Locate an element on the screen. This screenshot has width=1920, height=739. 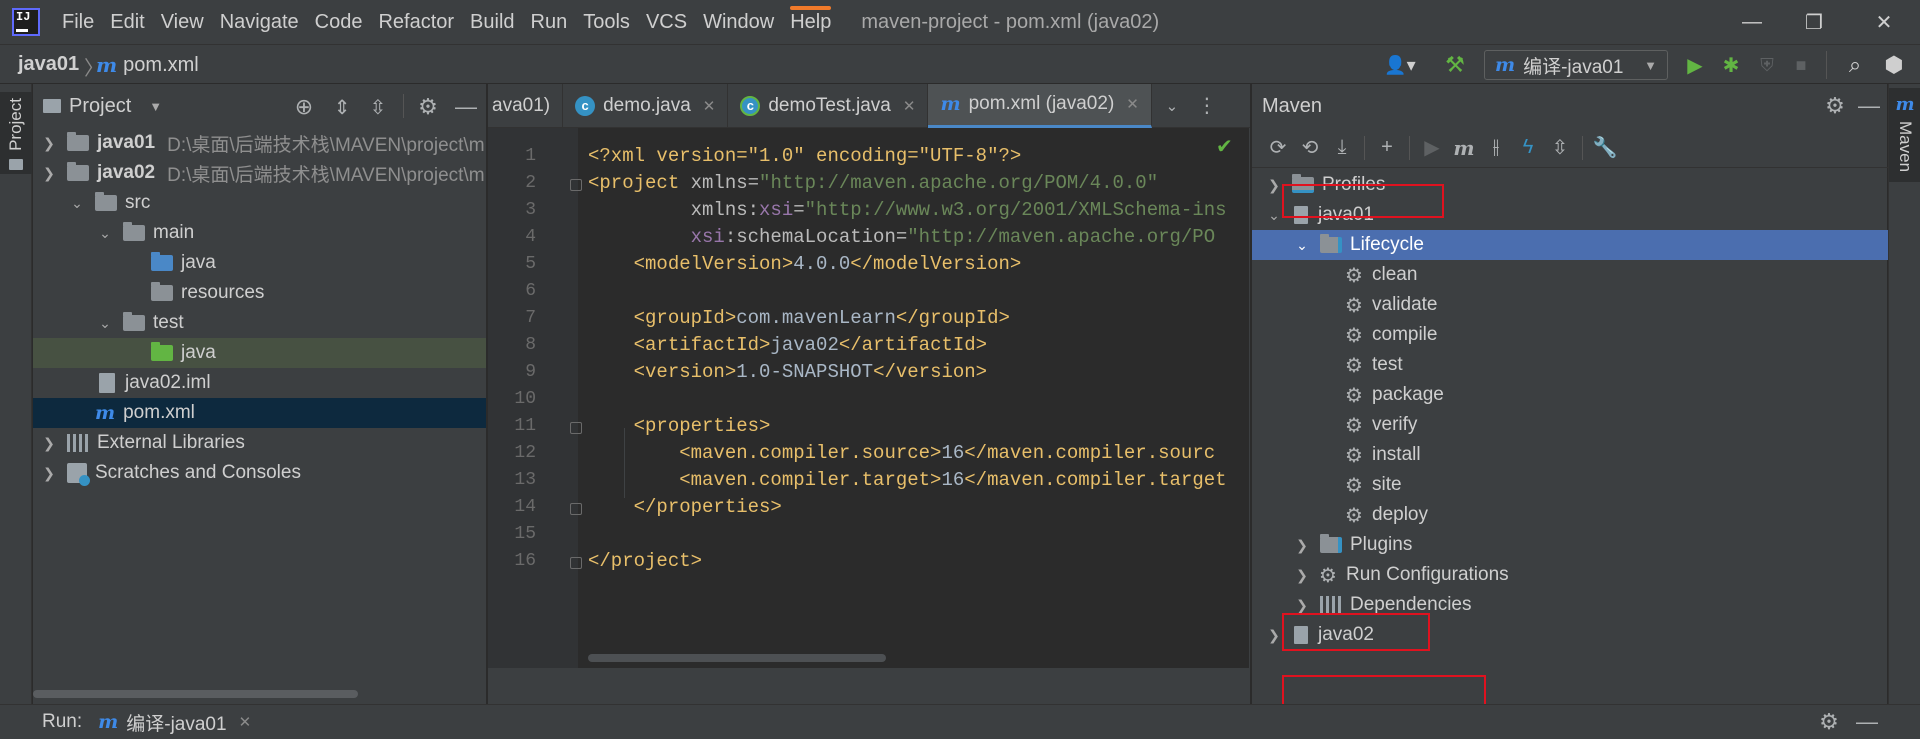
tree-item-external-libraries: ❯ External Libraries is located at coordinates (259, 443).